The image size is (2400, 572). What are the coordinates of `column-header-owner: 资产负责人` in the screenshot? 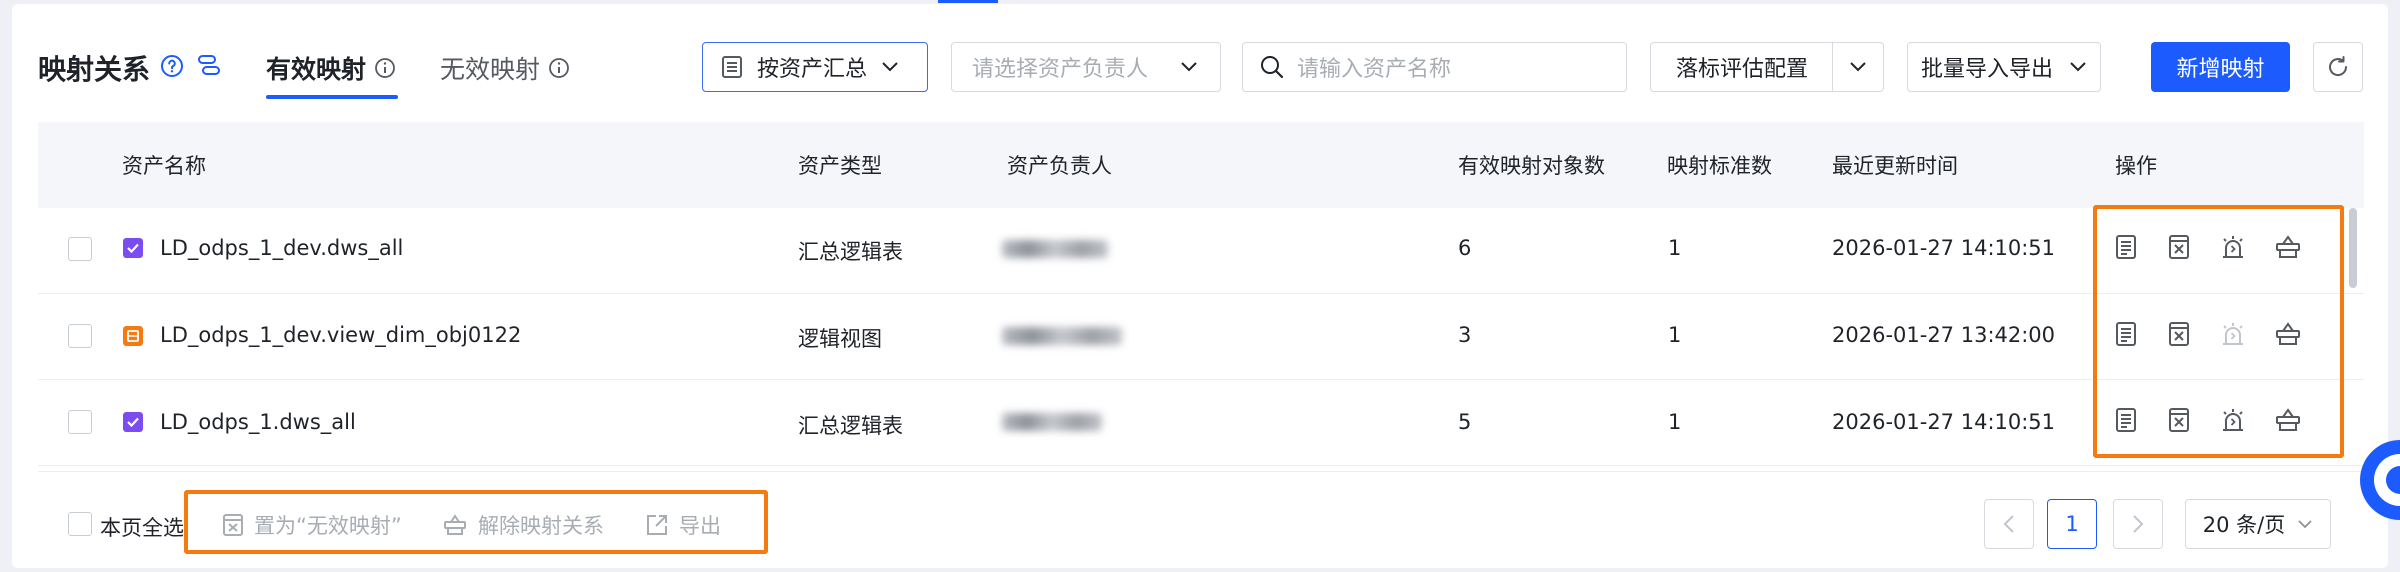 It's located at (1059, 166).